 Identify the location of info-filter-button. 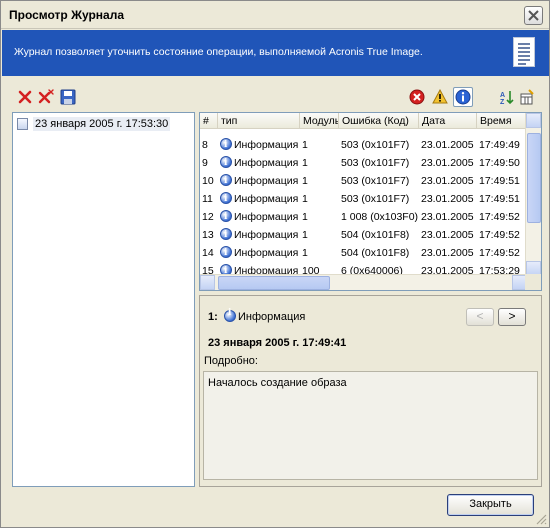
(463, 97).